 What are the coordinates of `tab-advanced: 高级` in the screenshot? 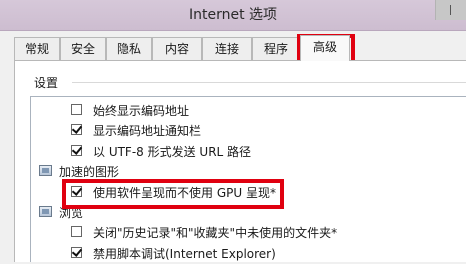 It's located at (325, 48).